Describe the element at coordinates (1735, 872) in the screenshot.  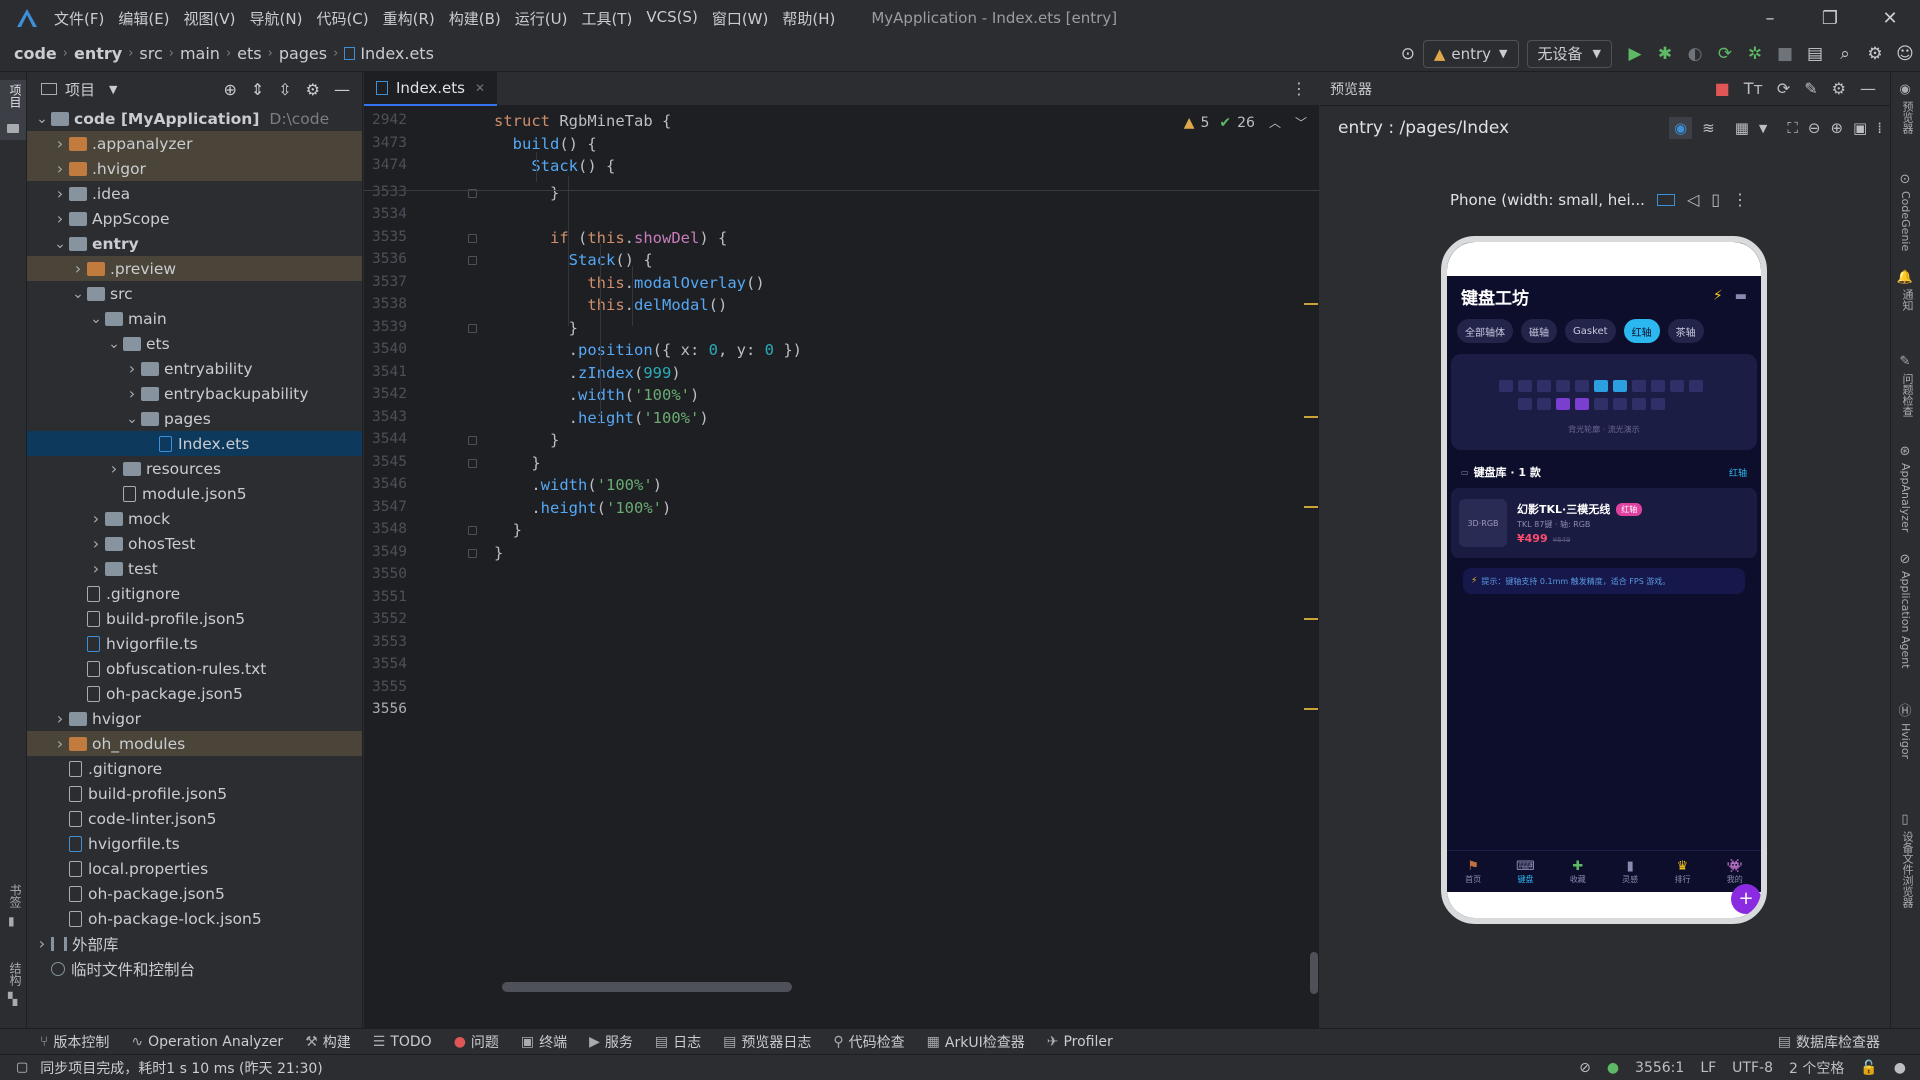
I see `app-tab: 👾 我的` at that location.